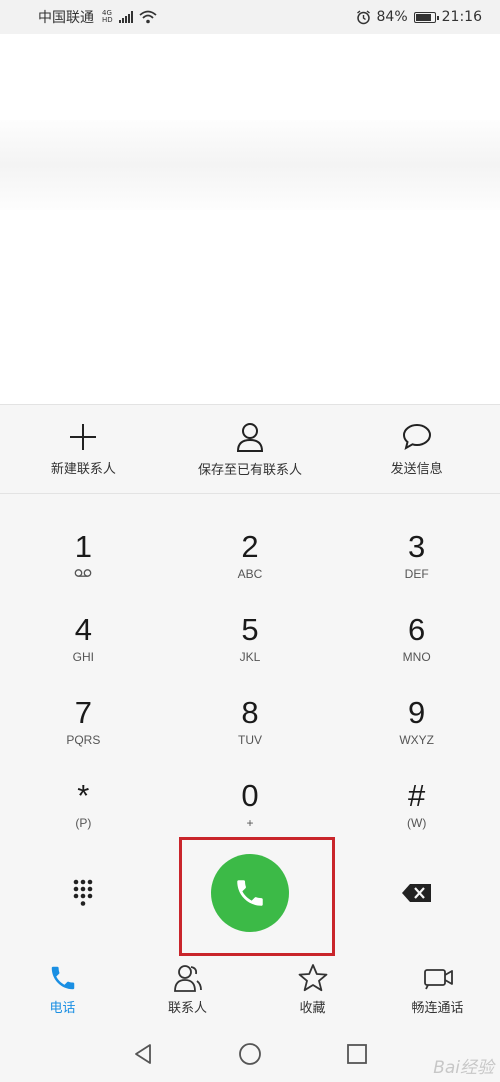 This screenshot has height=1082, width=500. I want to click on send-message-button: 发送信息, so click(416, 449).